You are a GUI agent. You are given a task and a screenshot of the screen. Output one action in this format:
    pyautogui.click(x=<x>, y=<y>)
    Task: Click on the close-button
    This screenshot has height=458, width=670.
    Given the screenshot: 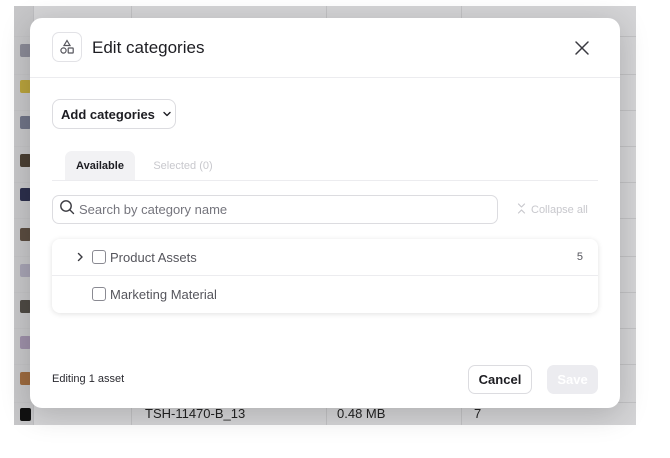 What is the action you would take?
    pyautogui.click(x=582, y=48)
    